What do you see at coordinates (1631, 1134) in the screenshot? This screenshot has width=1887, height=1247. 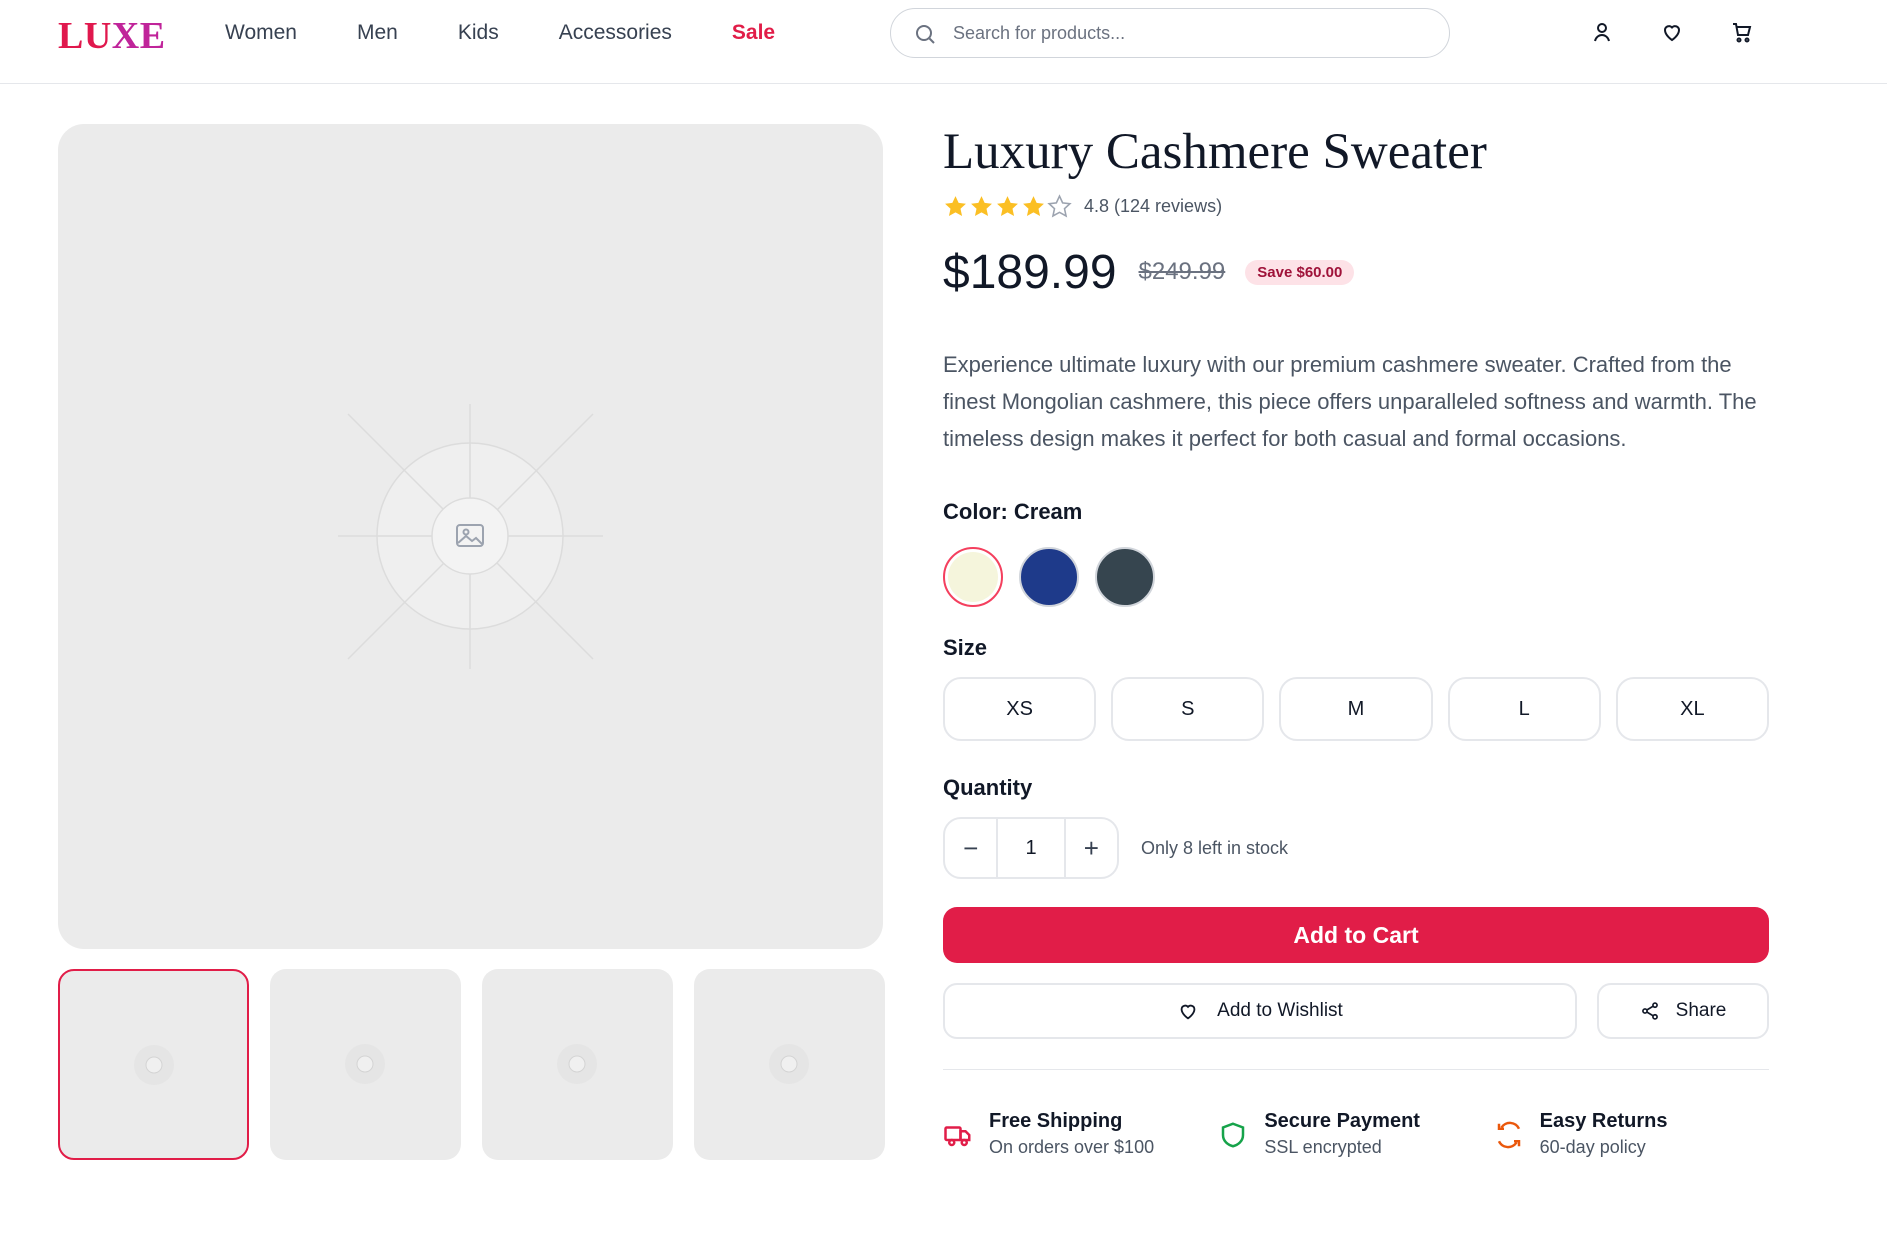 I see `feature-returns: Easy Returns 60-day policy` at bounding box center [1631, 1134].